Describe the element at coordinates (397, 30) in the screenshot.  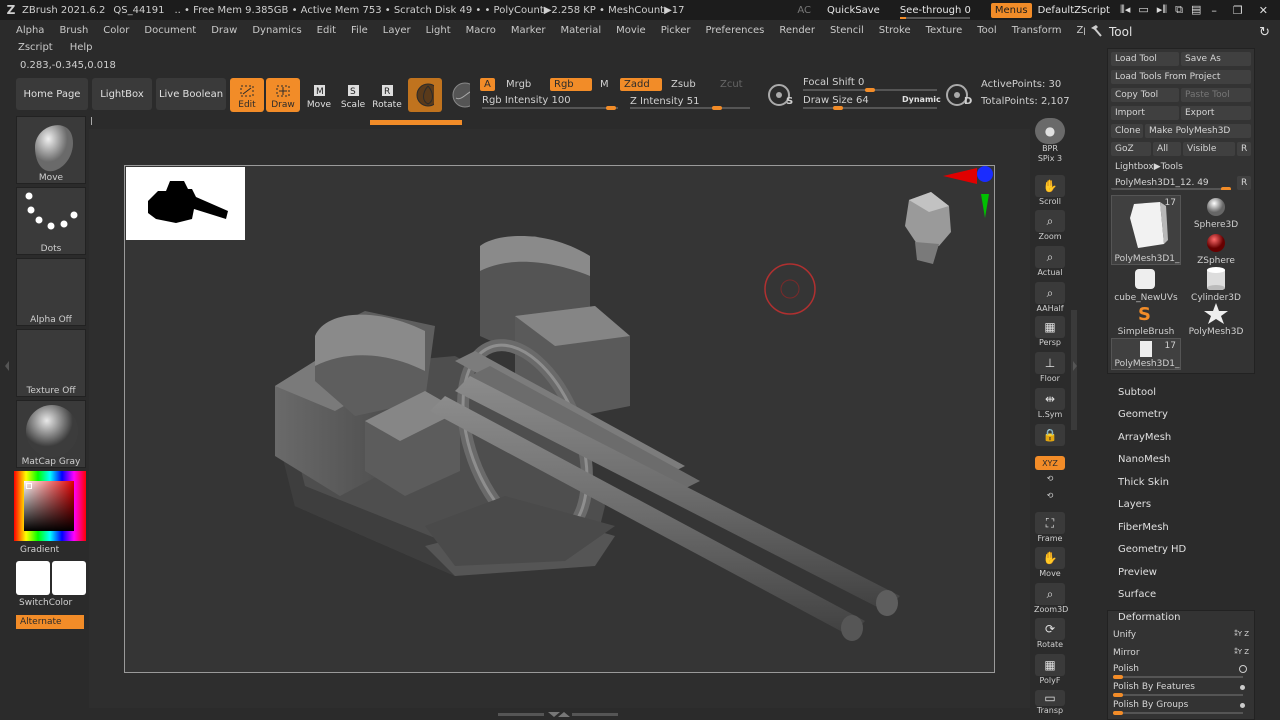
I see `menu-layer: Layer` at that location.